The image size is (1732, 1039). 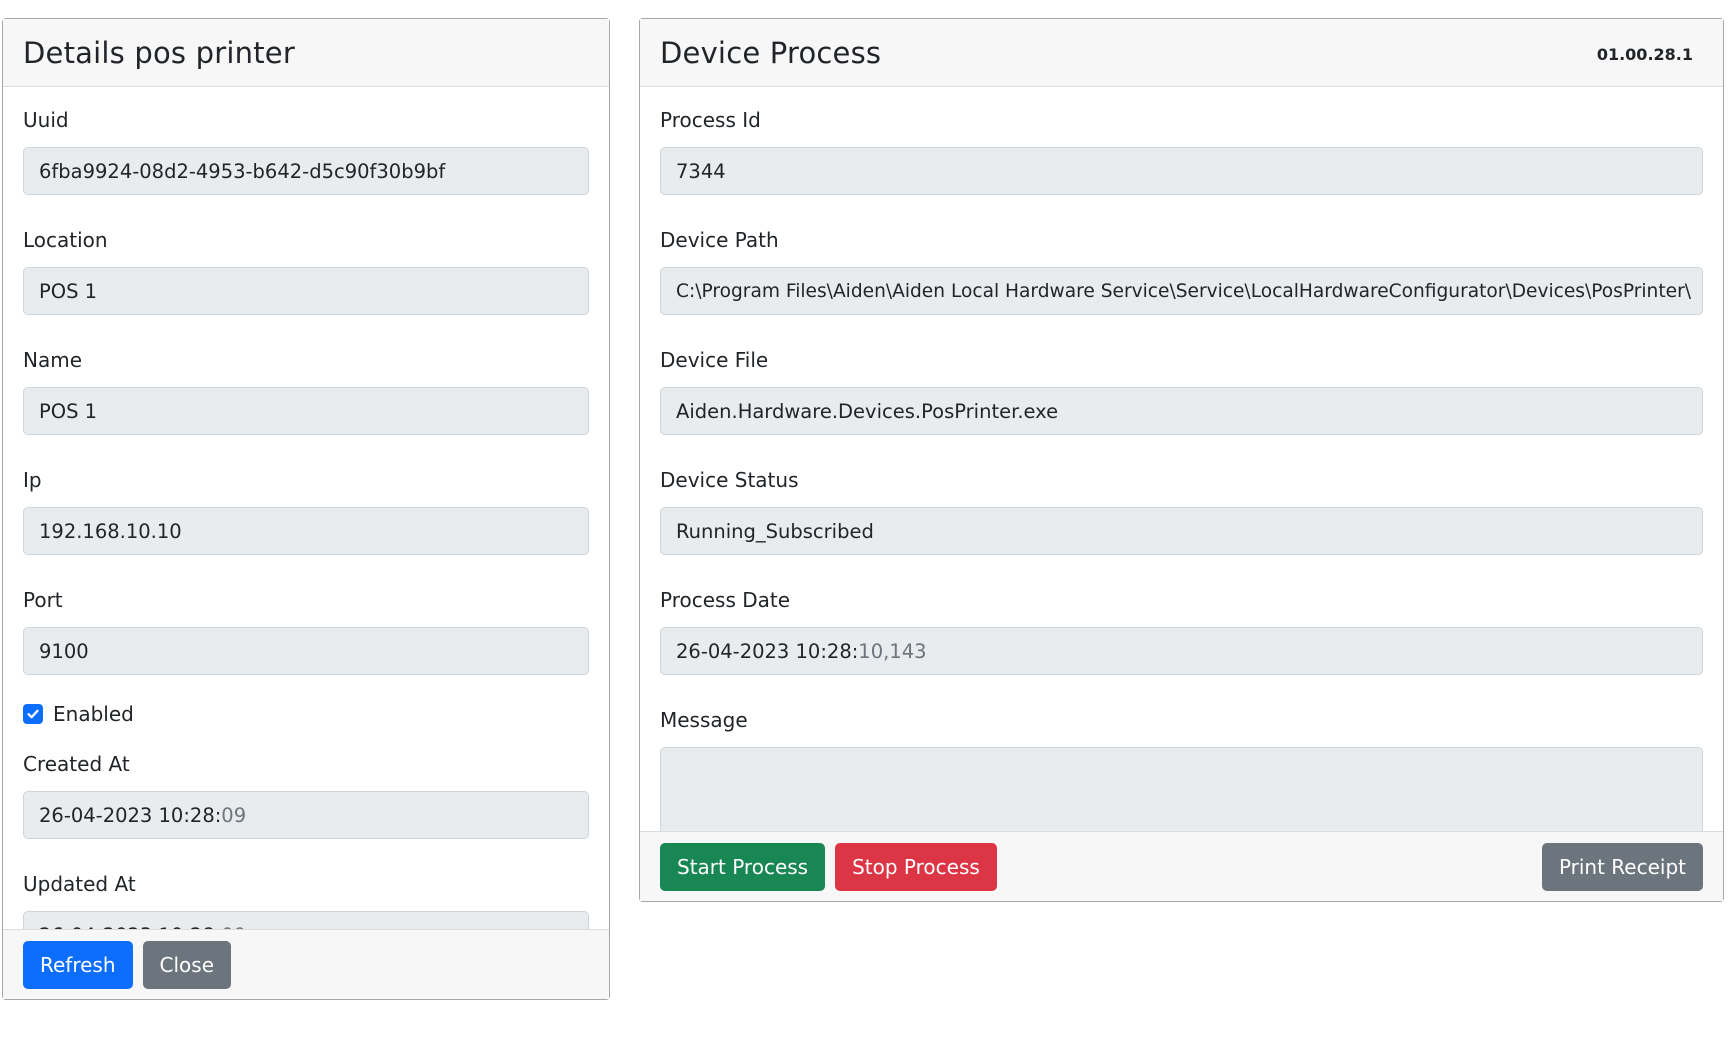 What do you see at coordinates (725, 600) in the screenshot?
I see `process-date-label: Process Date` at bounding box center [725, 600].